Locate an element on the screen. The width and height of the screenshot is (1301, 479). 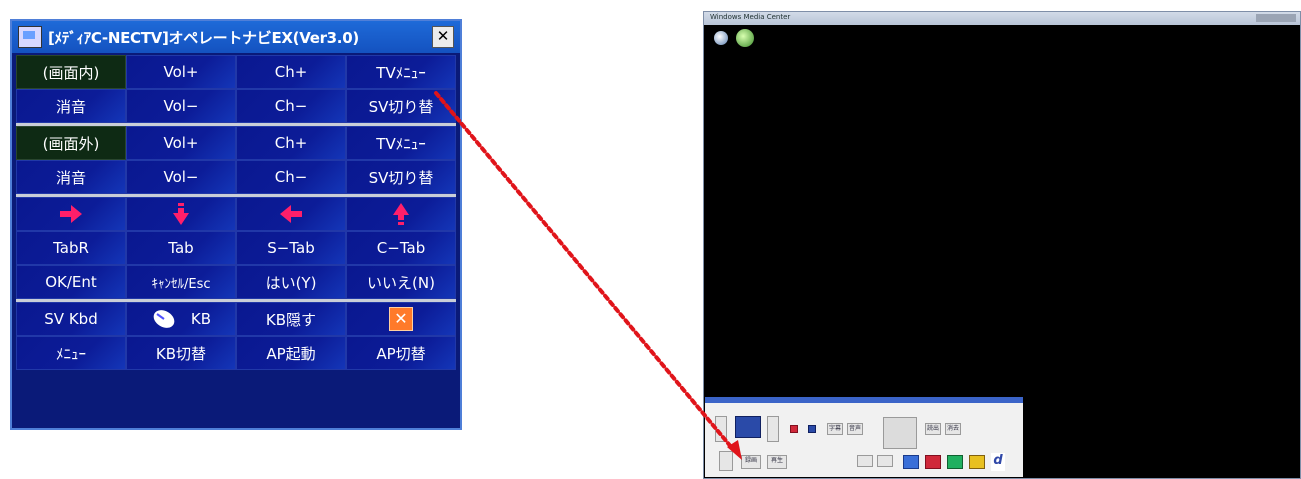
ch-stepper-icon is located at coordinates (773, 429).